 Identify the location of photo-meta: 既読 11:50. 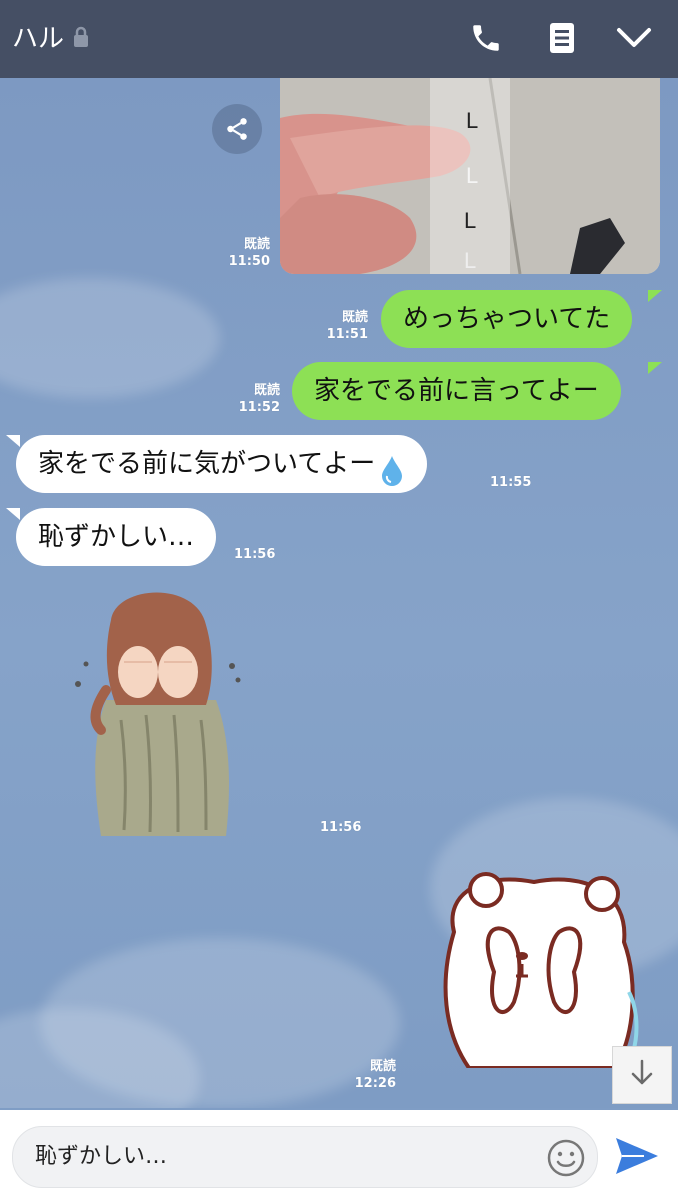
(246, 253).